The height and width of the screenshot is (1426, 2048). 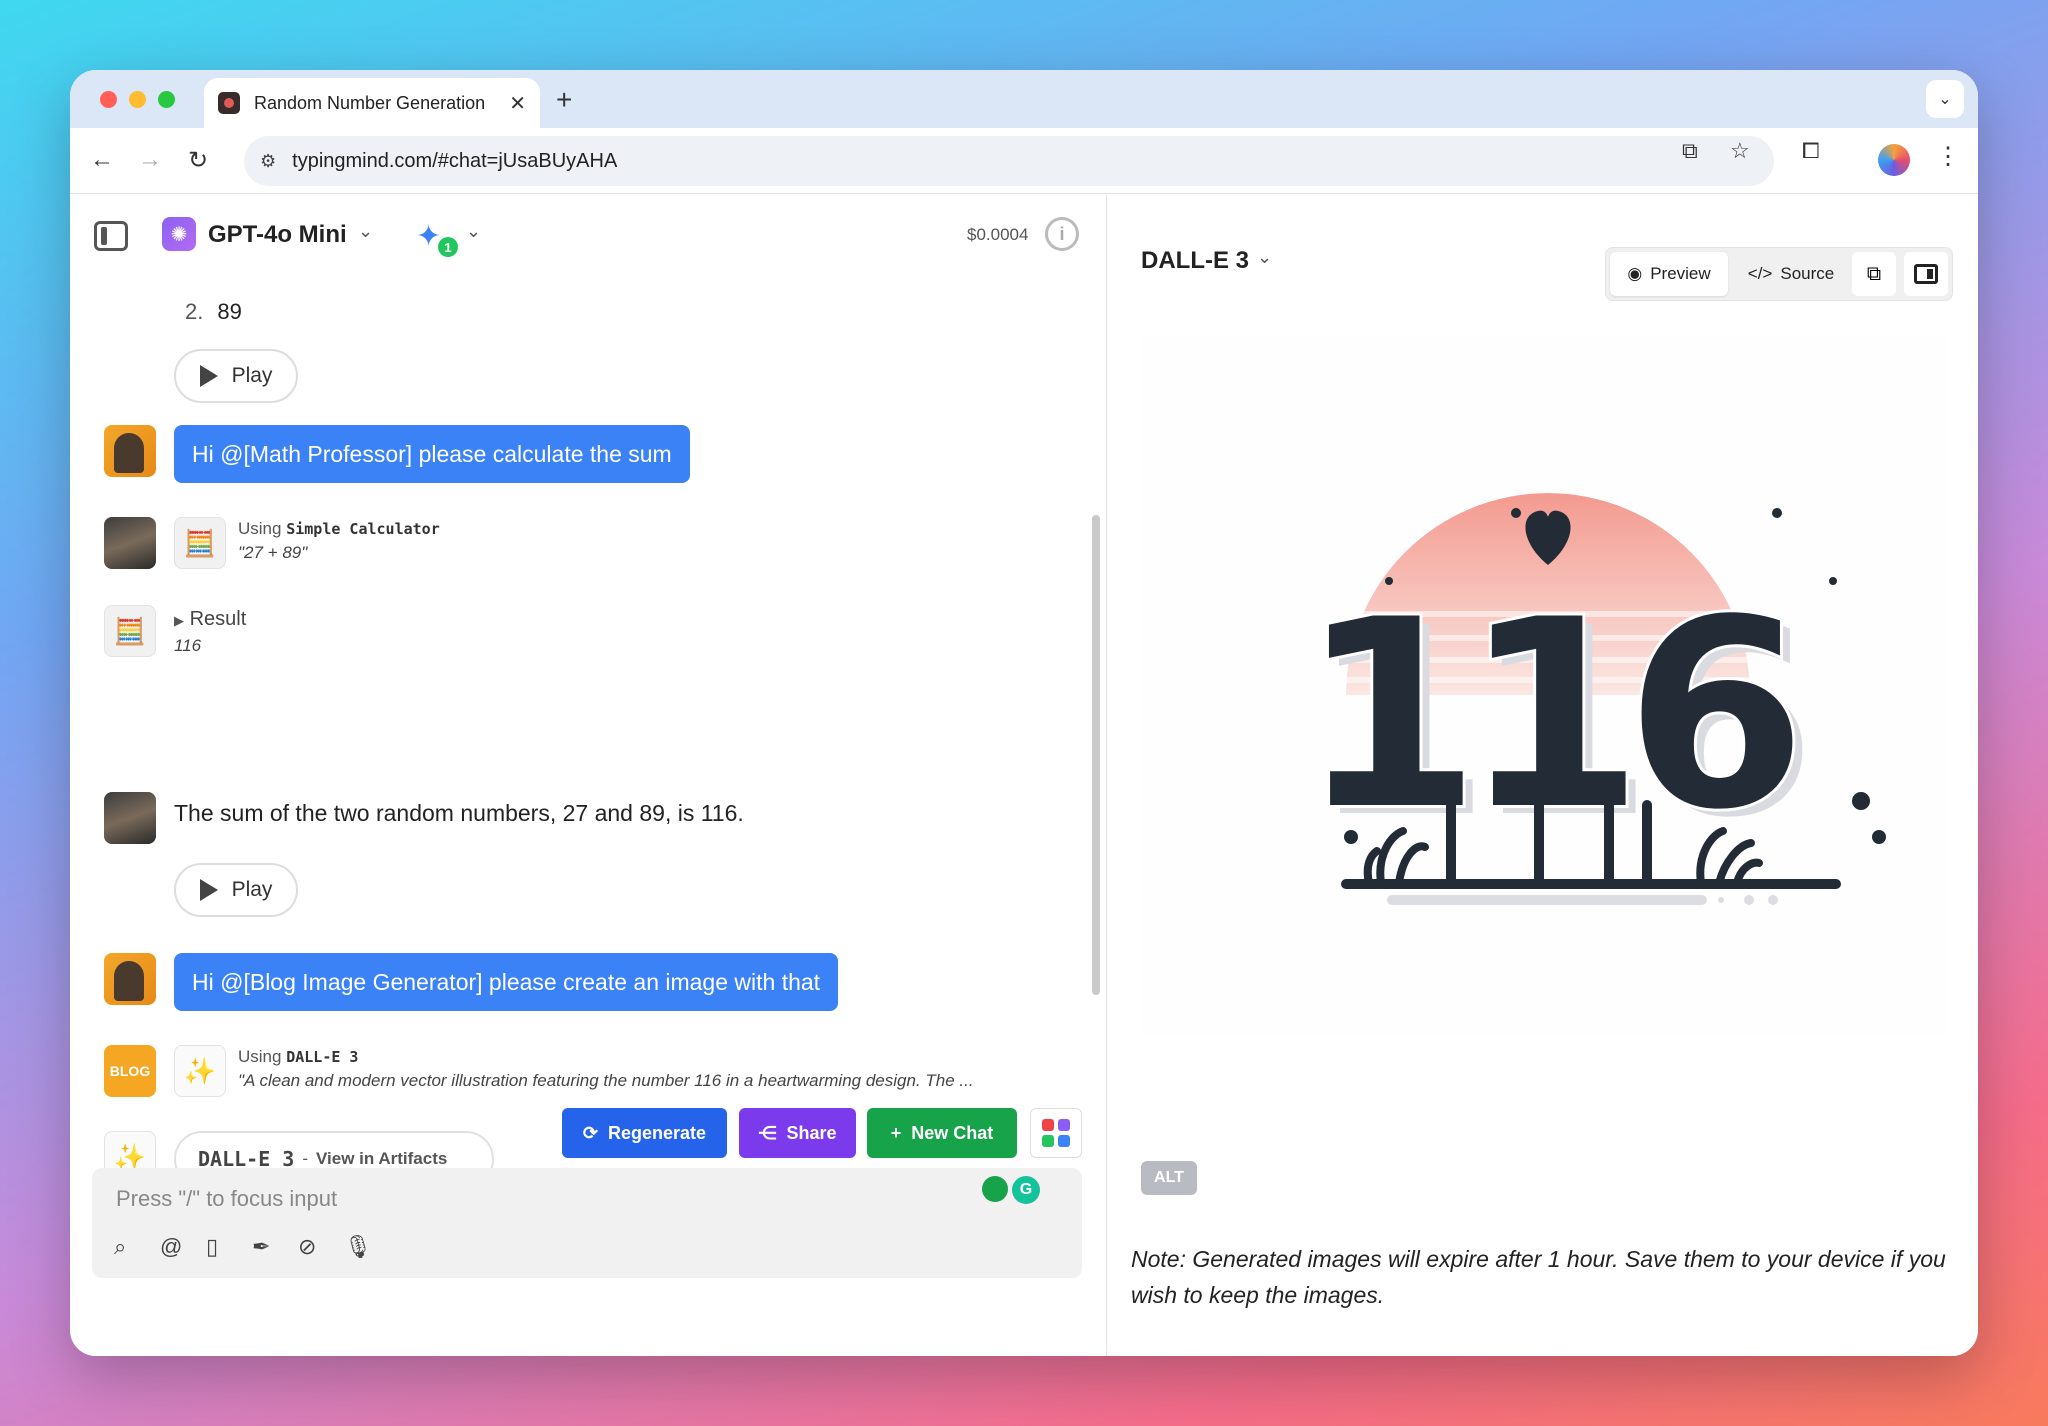 What do you see at coordinates (1948, 156) in the screenshot?
I see `browser-menu-icon: ⋮` at bounding box center [1948, 156].